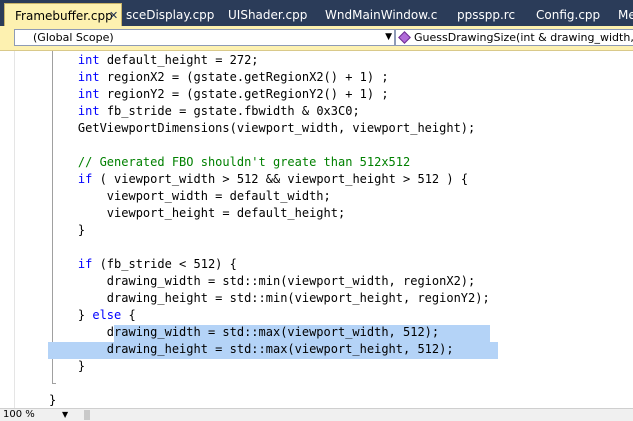 The width and height of the screenshot is (633, 421). I want to click on tab-overflow: Me, so click(625, 15).